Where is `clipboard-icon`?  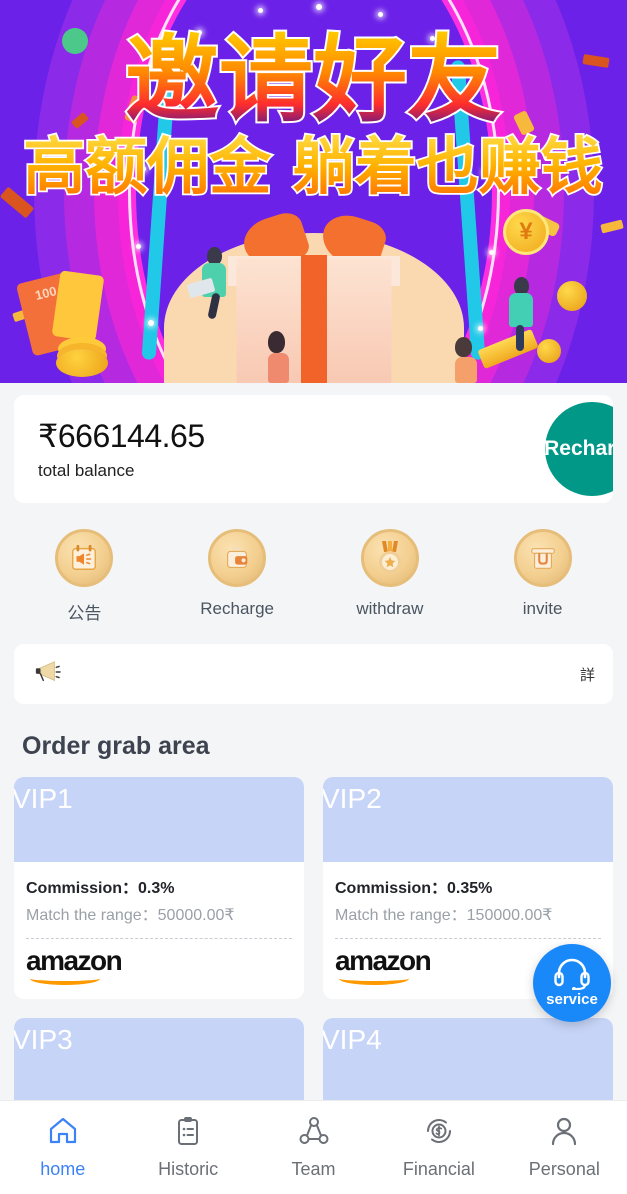
clipboard-icon is located at coordinates (188, 1133).